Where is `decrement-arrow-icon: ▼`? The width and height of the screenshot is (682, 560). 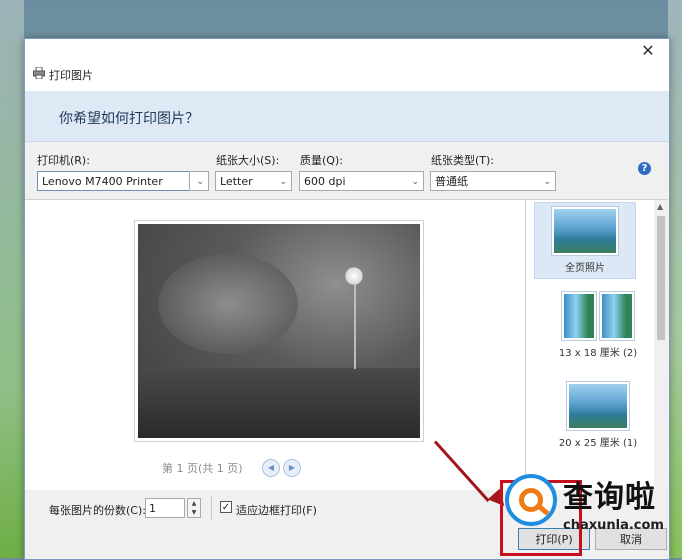
decrement-arrow-icon: ▼ is located at coordinates (194, 512).